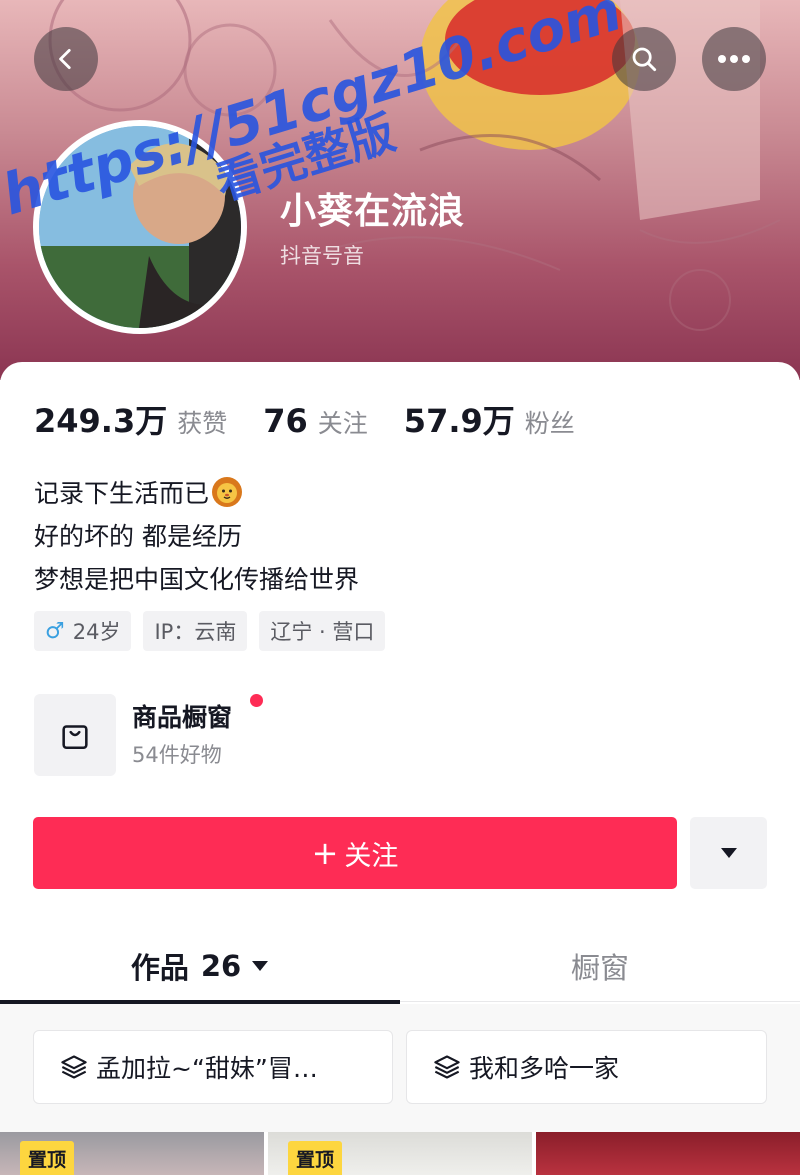  I want to click on stat-followers: 57.9万 粉丝, so click(489, 419).